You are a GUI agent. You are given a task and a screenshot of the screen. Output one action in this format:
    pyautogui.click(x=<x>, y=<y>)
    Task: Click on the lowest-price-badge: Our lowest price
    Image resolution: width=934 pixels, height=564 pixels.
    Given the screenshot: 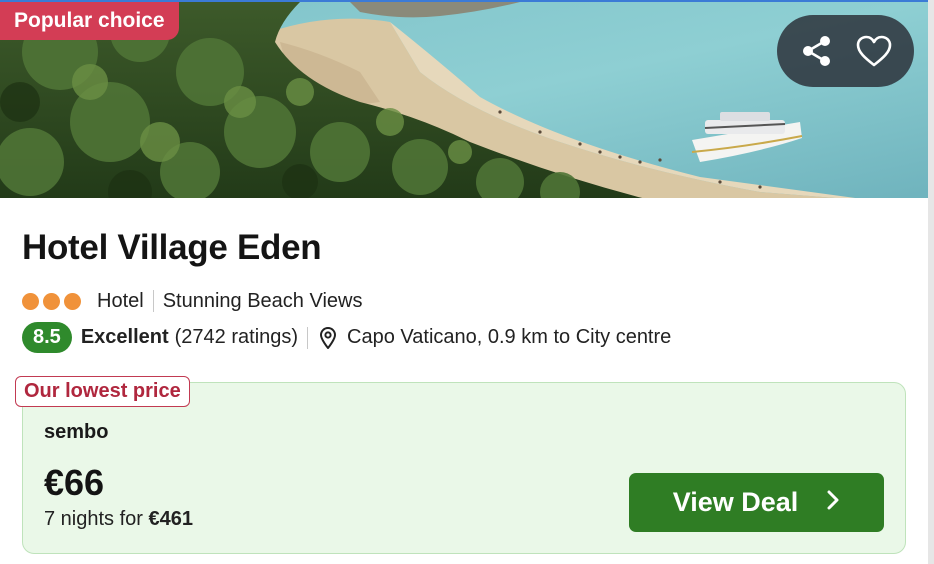 What is the action you would take?
    pyautogui.click(x=102, y=391)
    